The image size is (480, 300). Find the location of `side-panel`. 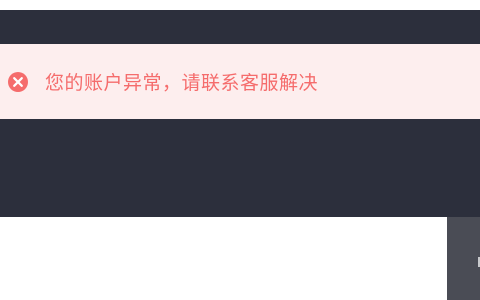

side-panel is located at coordinates (463, 258).